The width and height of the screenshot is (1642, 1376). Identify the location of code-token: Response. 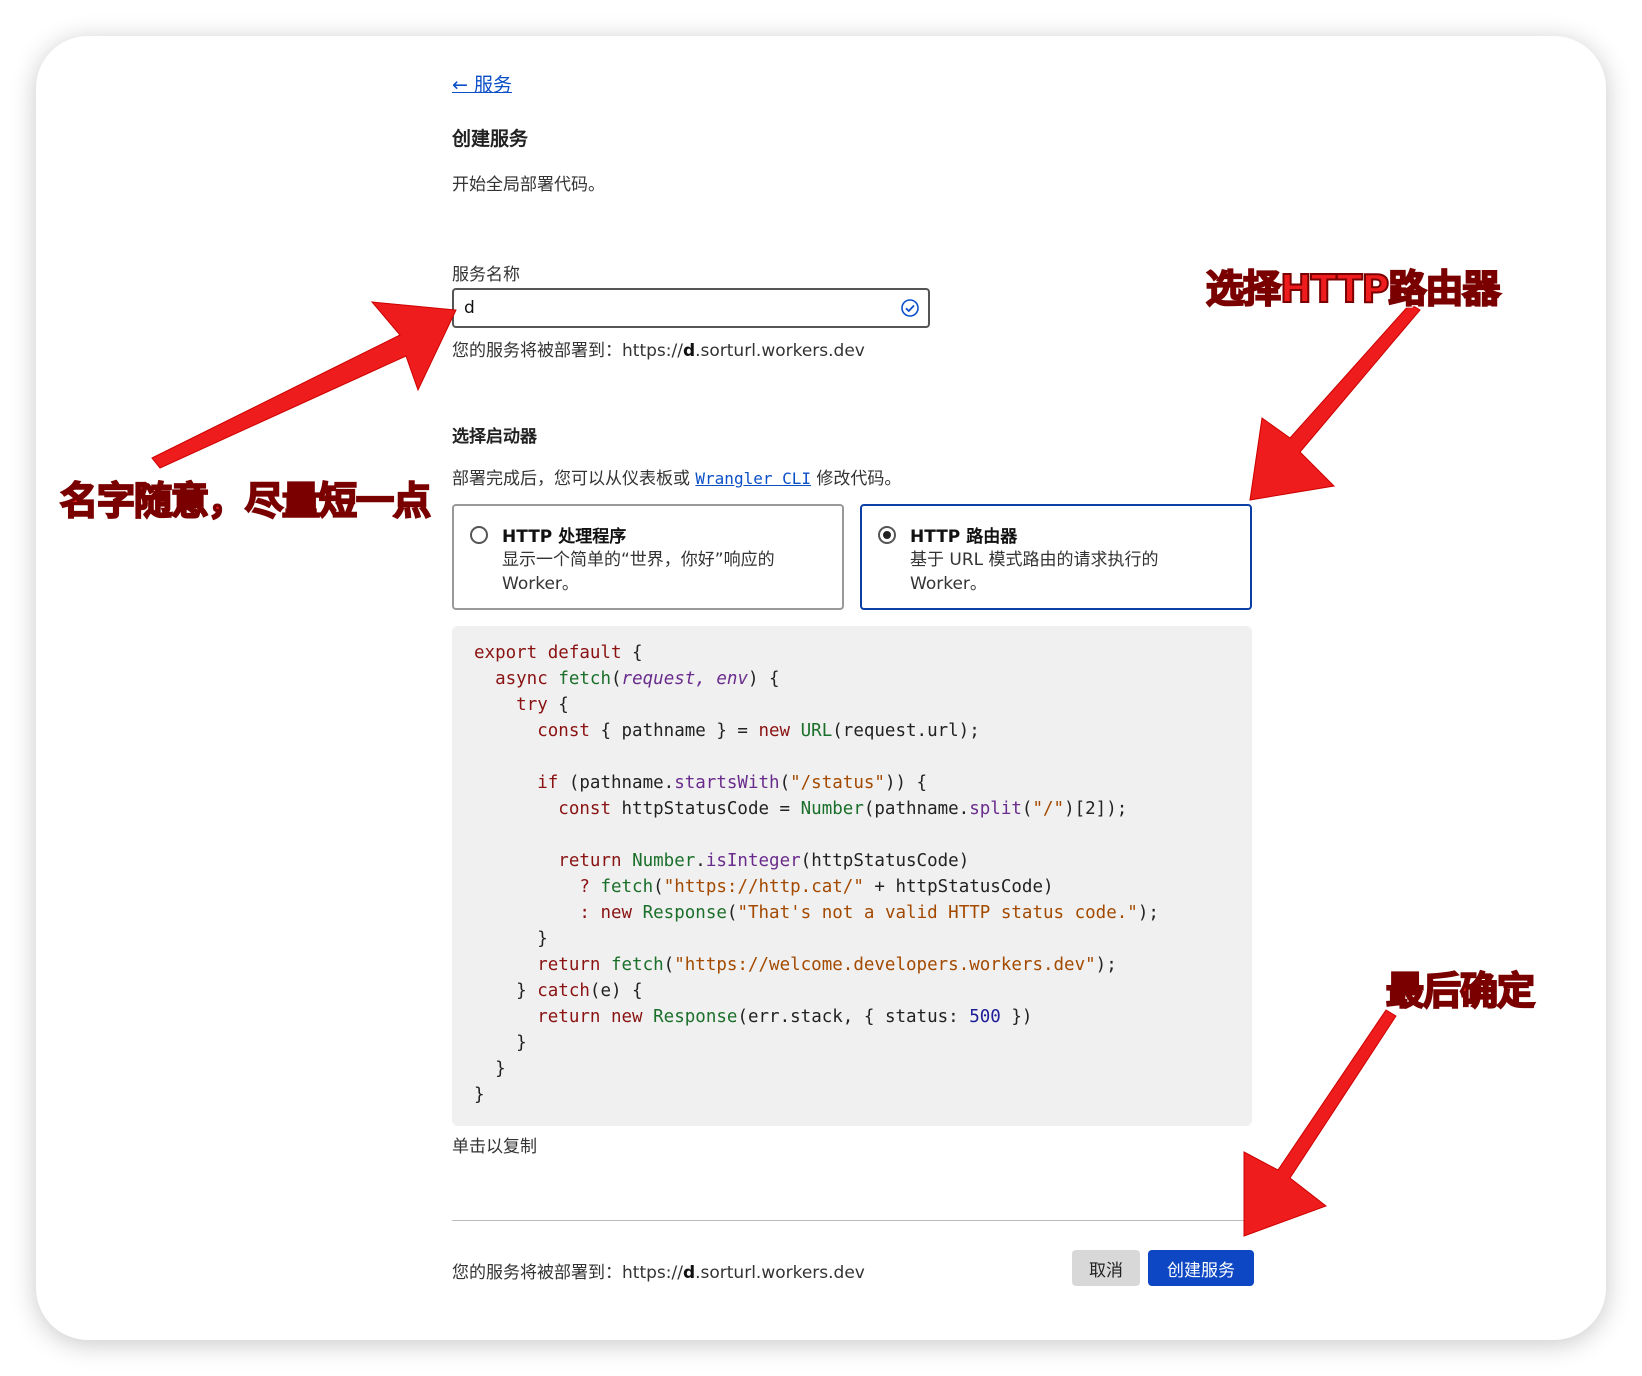
(684, 913).